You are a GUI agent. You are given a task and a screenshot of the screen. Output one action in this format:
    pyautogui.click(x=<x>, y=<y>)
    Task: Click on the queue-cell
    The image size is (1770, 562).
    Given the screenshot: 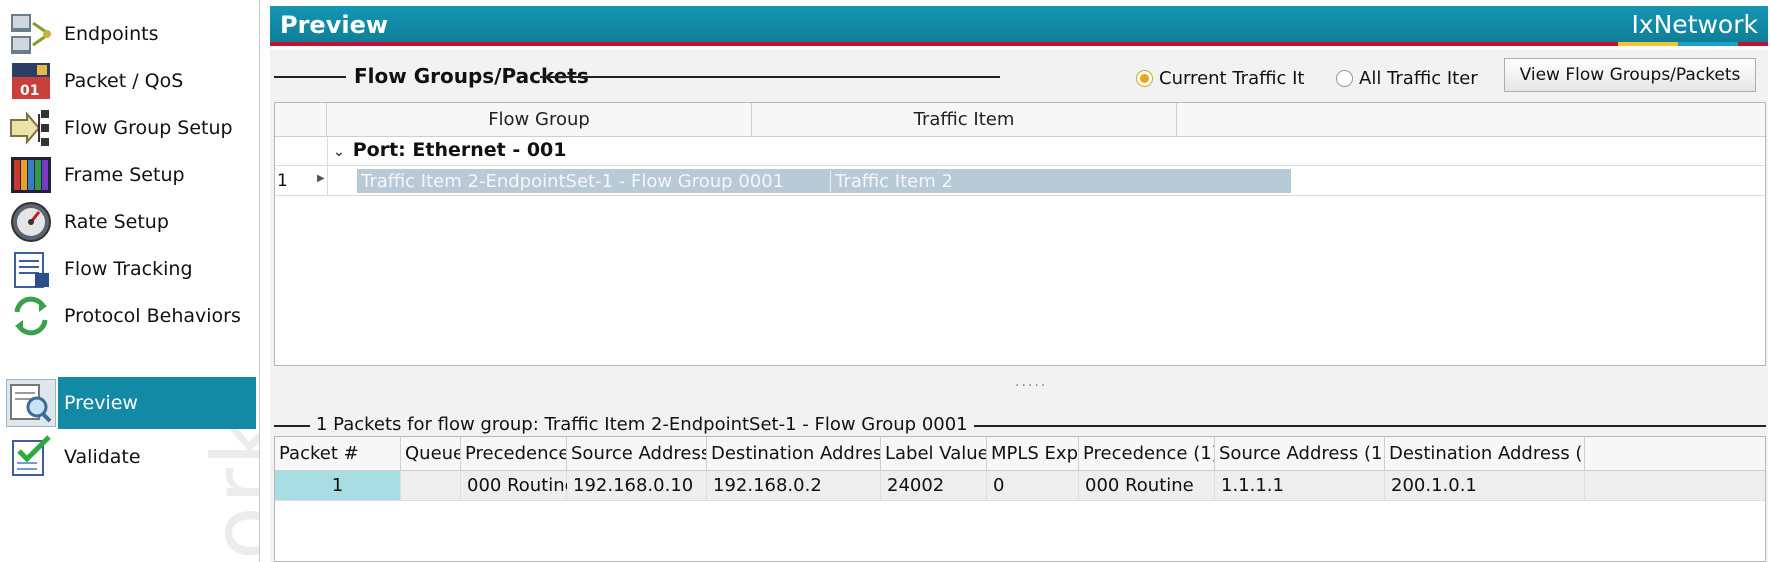 What is the action you would take?
    pyautogui.click(x=431, y=486)
    